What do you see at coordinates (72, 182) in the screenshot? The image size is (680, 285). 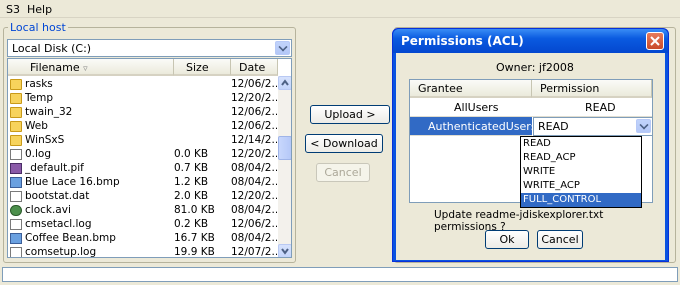 I see `file-name: Blue Lace 16.bmp` at bounding box center [72, 182].